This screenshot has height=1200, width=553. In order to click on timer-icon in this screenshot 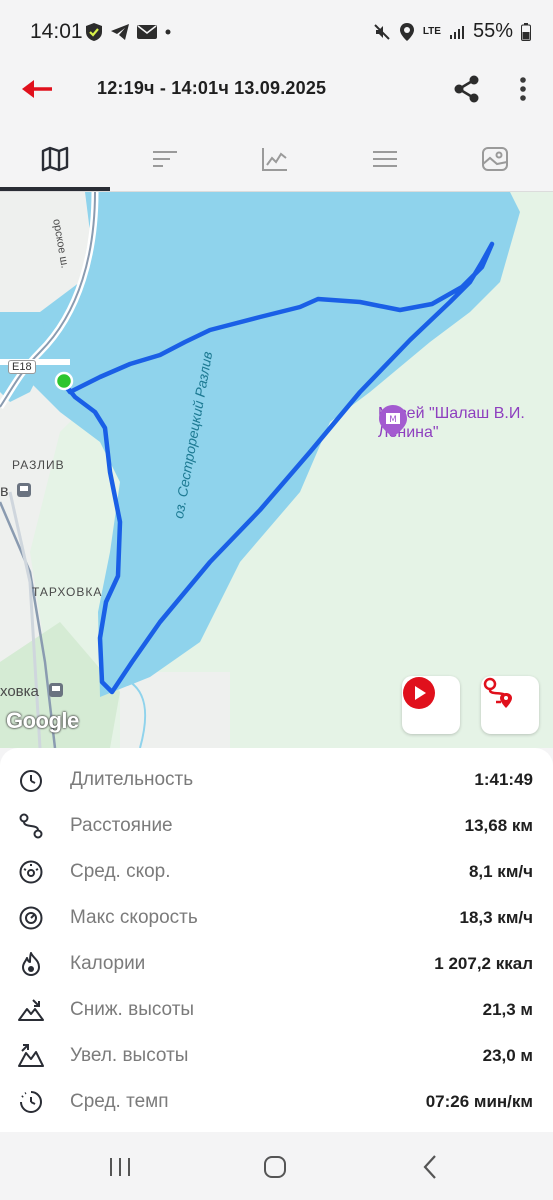, I will do `click(31, 781)`.